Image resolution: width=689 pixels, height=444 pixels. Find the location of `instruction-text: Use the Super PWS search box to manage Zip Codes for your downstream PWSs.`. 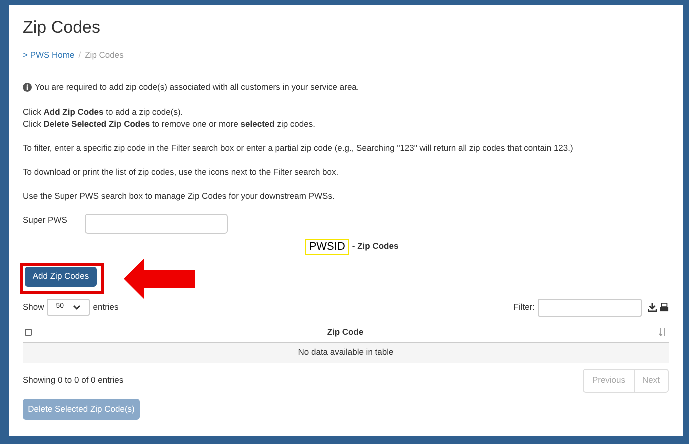

instruction-text: Use the Super PWS search box to manage Zip Codes for your downstream PWSs. is located at coordinates (179, 196).